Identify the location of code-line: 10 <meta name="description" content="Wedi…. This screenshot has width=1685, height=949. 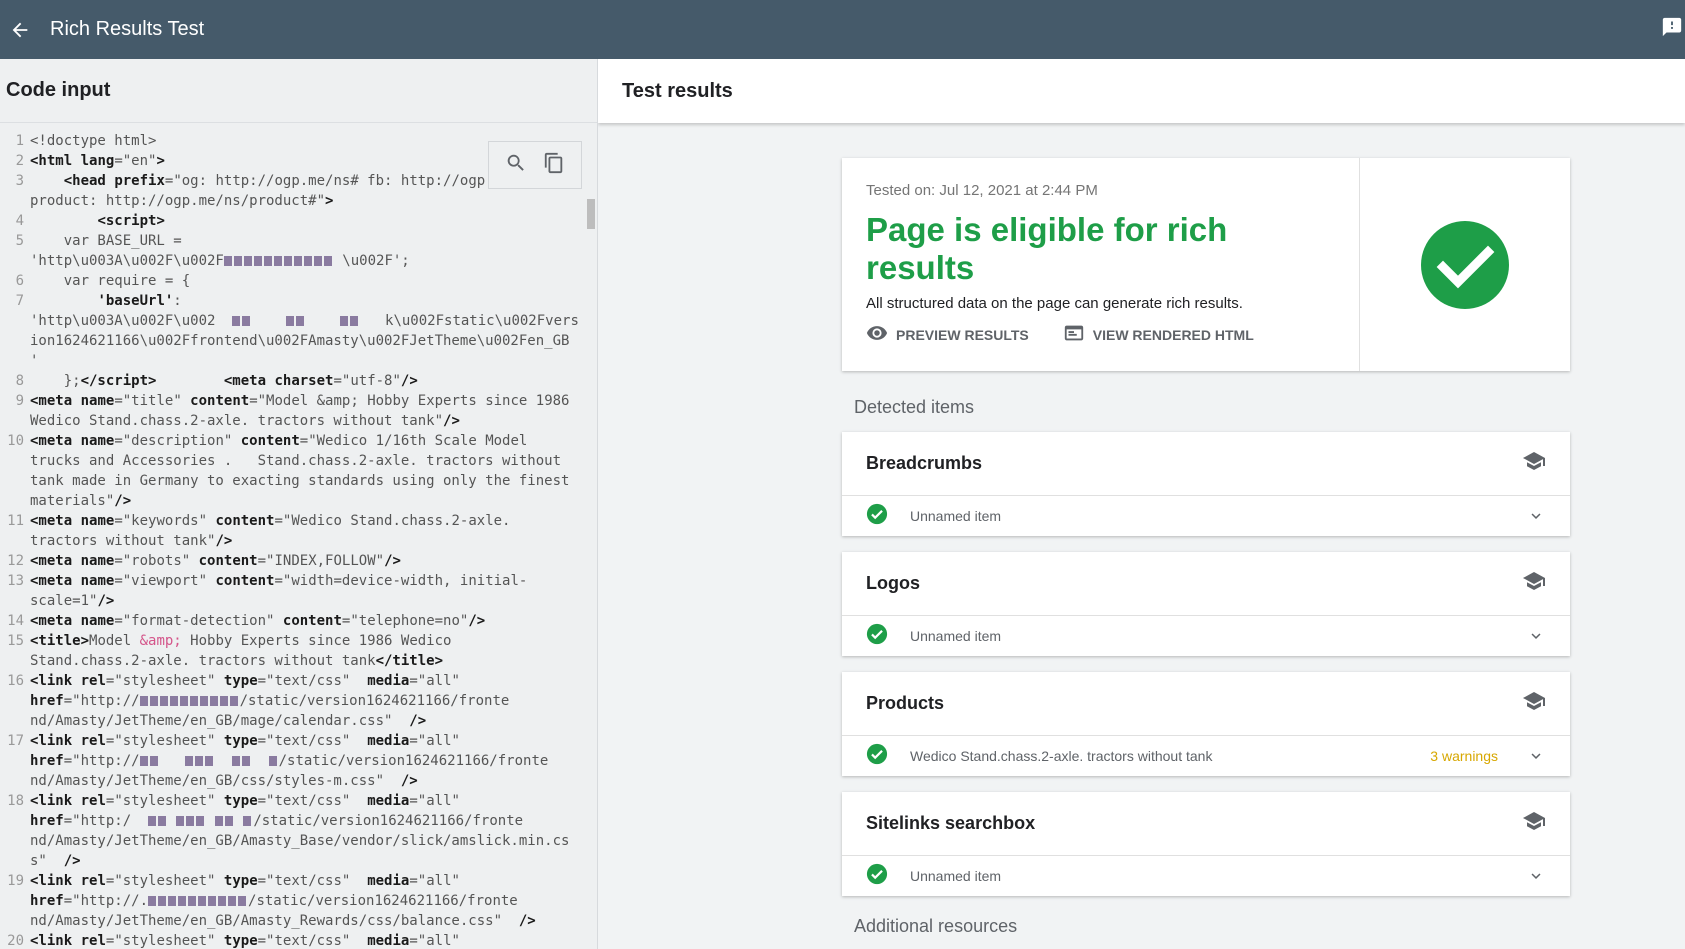
(298, 441).